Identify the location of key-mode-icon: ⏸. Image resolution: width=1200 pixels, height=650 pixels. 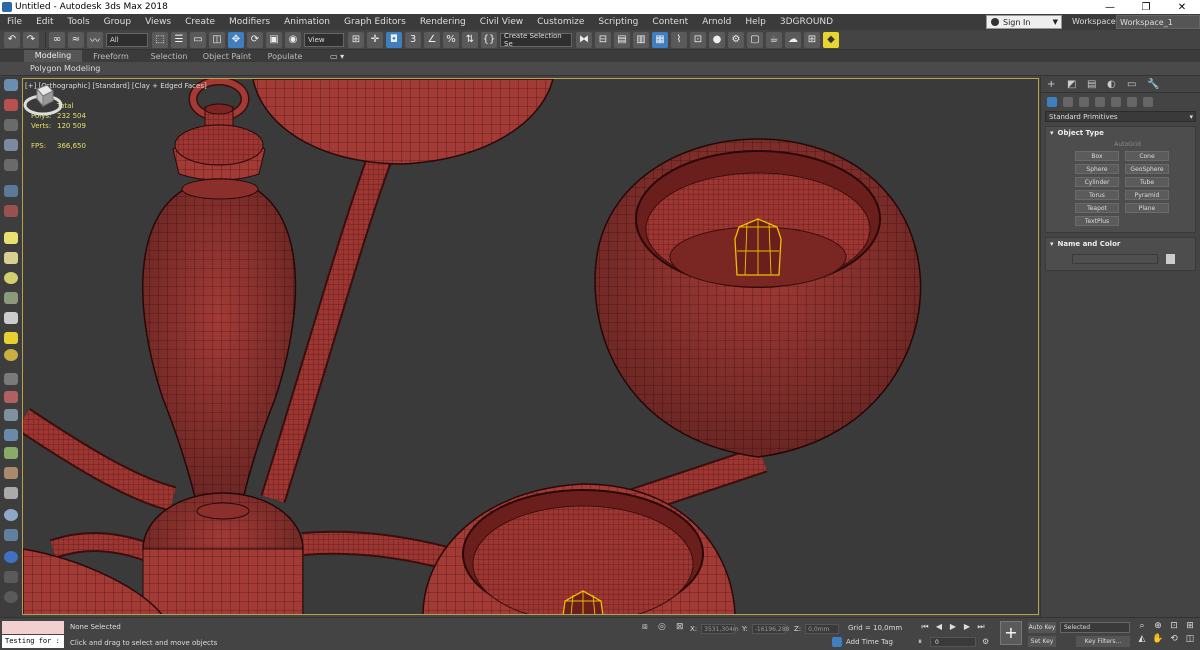
(920, 642).